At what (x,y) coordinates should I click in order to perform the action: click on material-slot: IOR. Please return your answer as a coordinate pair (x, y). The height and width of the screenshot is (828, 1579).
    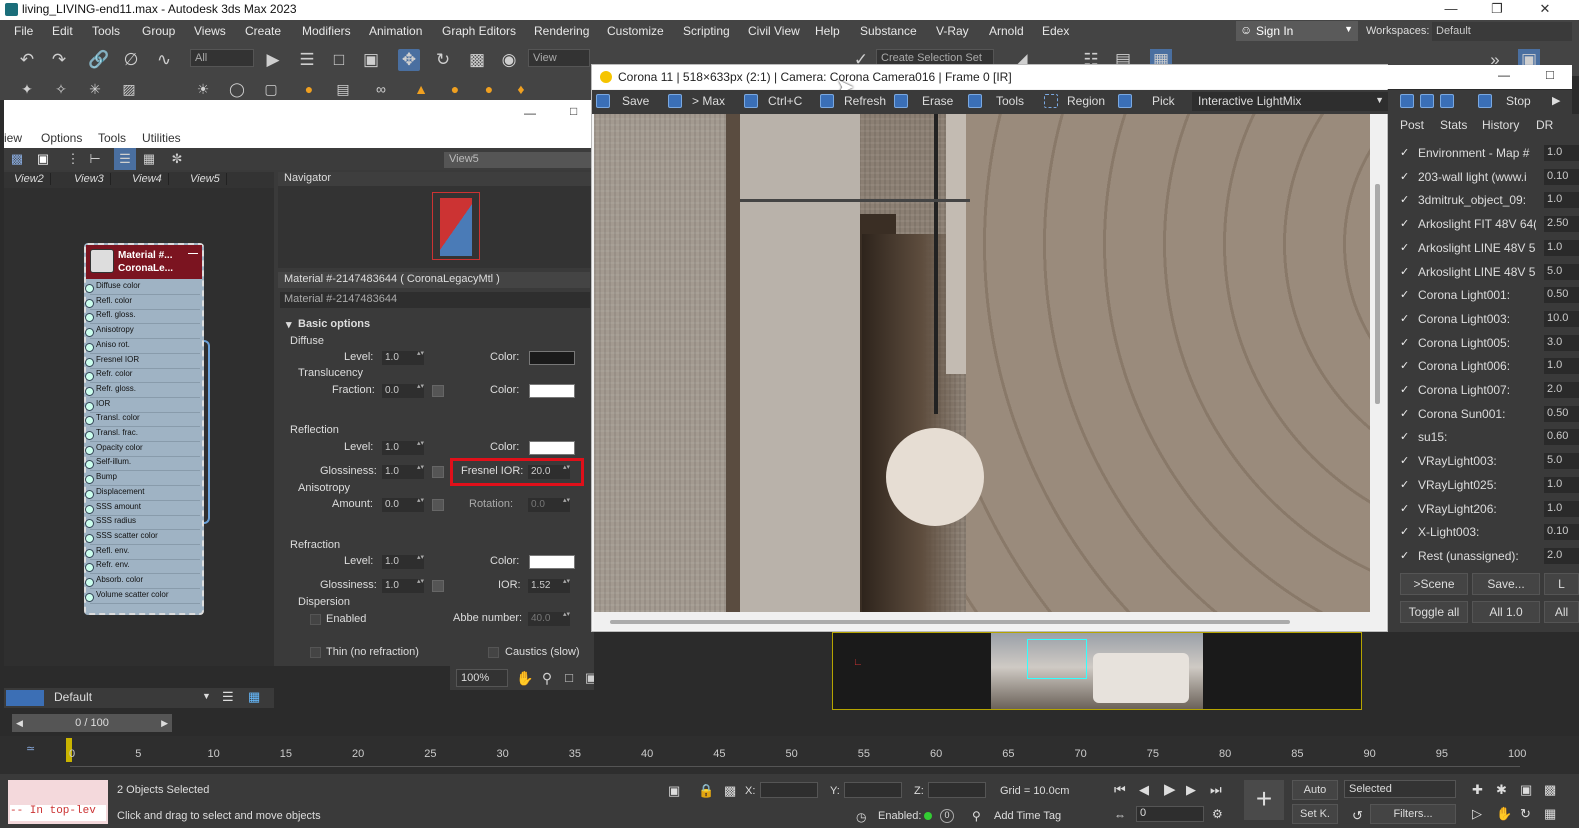
    Looking at the image, I should click on (142, 406).